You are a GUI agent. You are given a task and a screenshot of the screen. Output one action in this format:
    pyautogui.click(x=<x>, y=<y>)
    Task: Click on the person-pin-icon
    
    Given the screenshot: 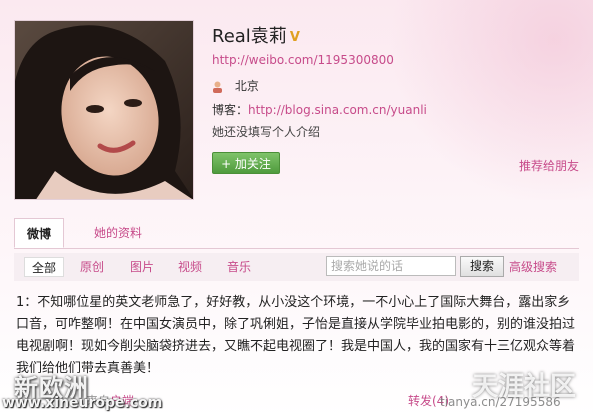 What is the action you would take?
    pyautogui.click(x=217, y=87)
    